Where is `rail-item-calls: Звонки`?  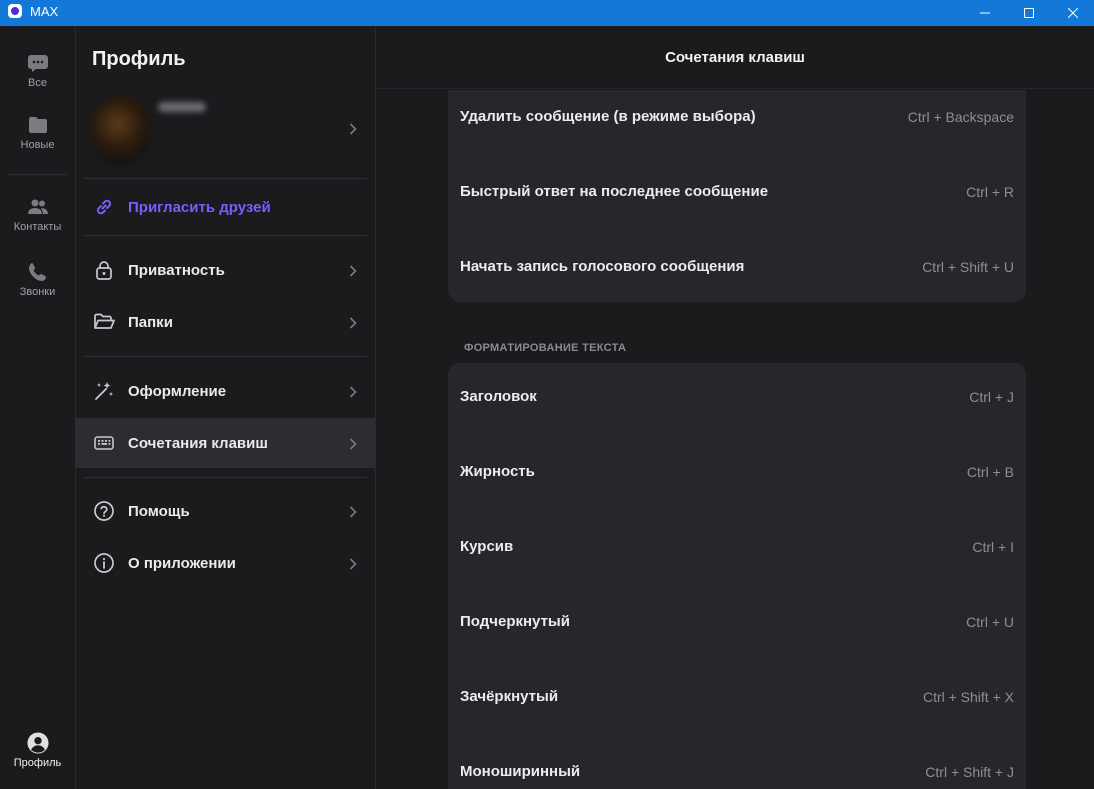
rail-item-calls: Звонки is located at coordinates (37, 279).